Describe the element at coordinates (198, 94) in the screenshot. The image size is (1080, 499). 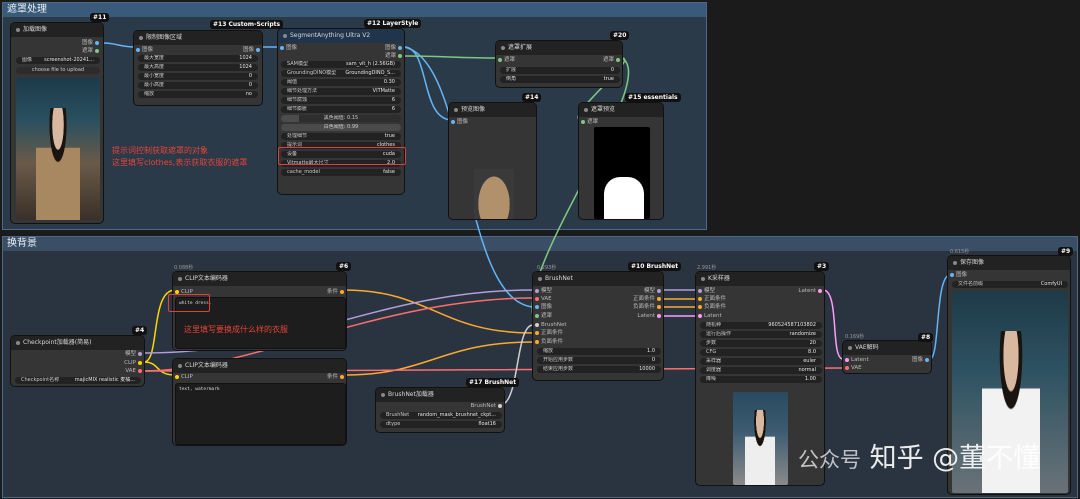
I see `limit-widget-scale: 缩放 no` at that location.